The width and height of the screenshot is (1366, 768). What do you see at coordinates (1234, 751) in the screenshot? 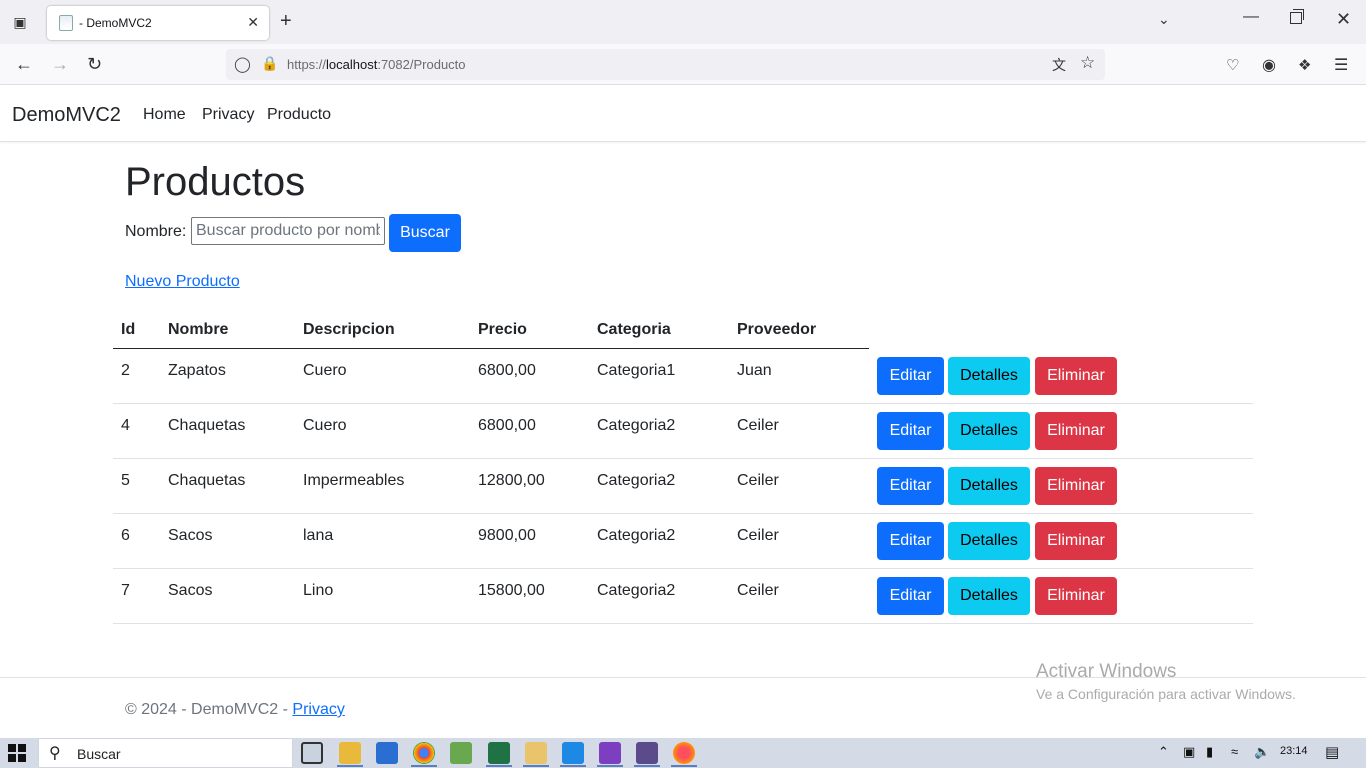
I see `wifi-icon: ≈` at bounding box center [1234, 751].